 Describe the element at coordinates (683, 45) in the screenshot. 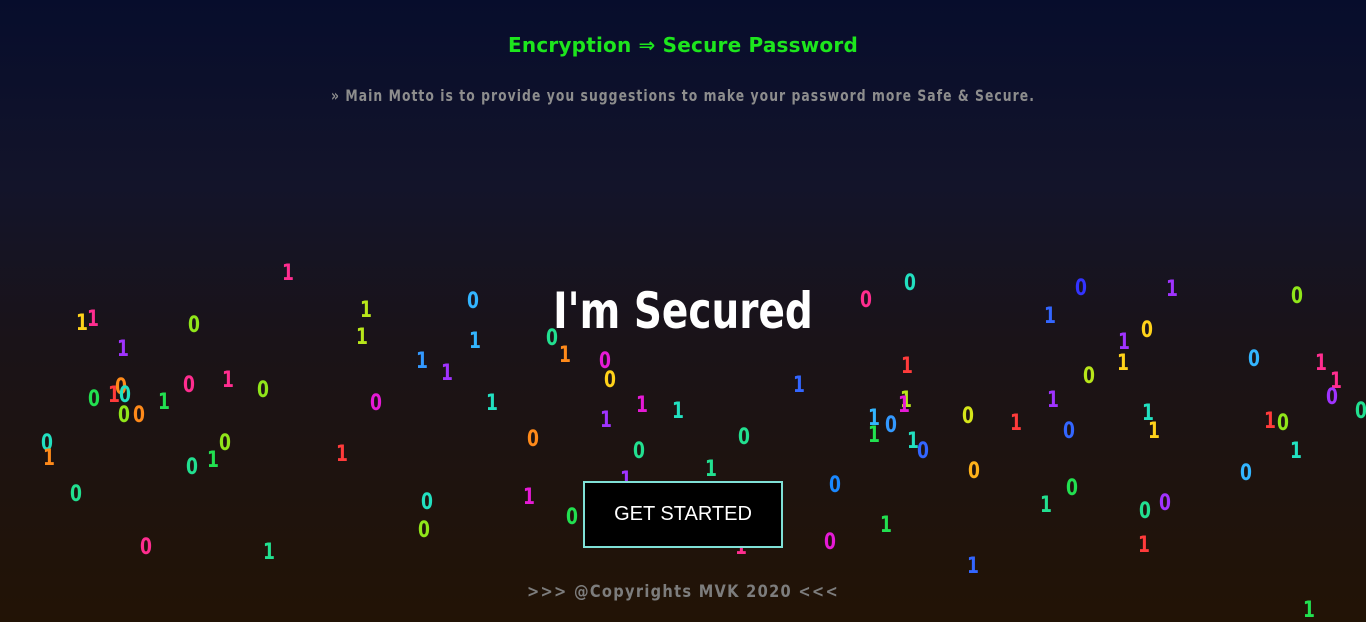

I see `site-title: Encryption ⇒ Secure Password` at that location.